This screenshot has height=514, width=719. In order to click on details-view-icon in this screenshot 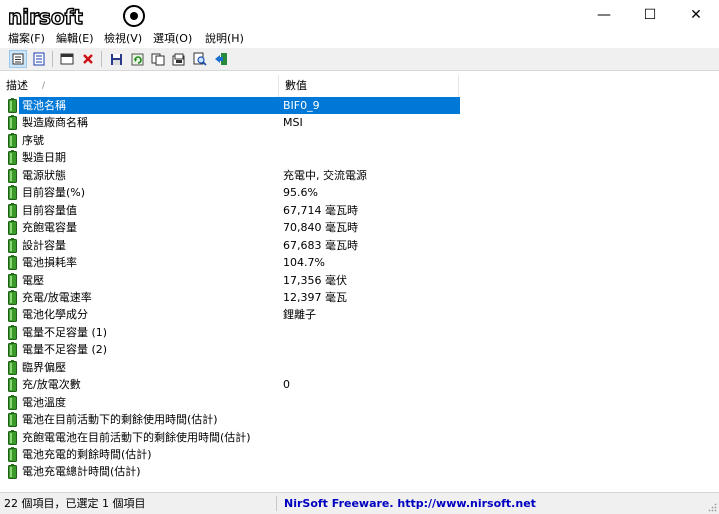, I will do `click(18, 59)`.